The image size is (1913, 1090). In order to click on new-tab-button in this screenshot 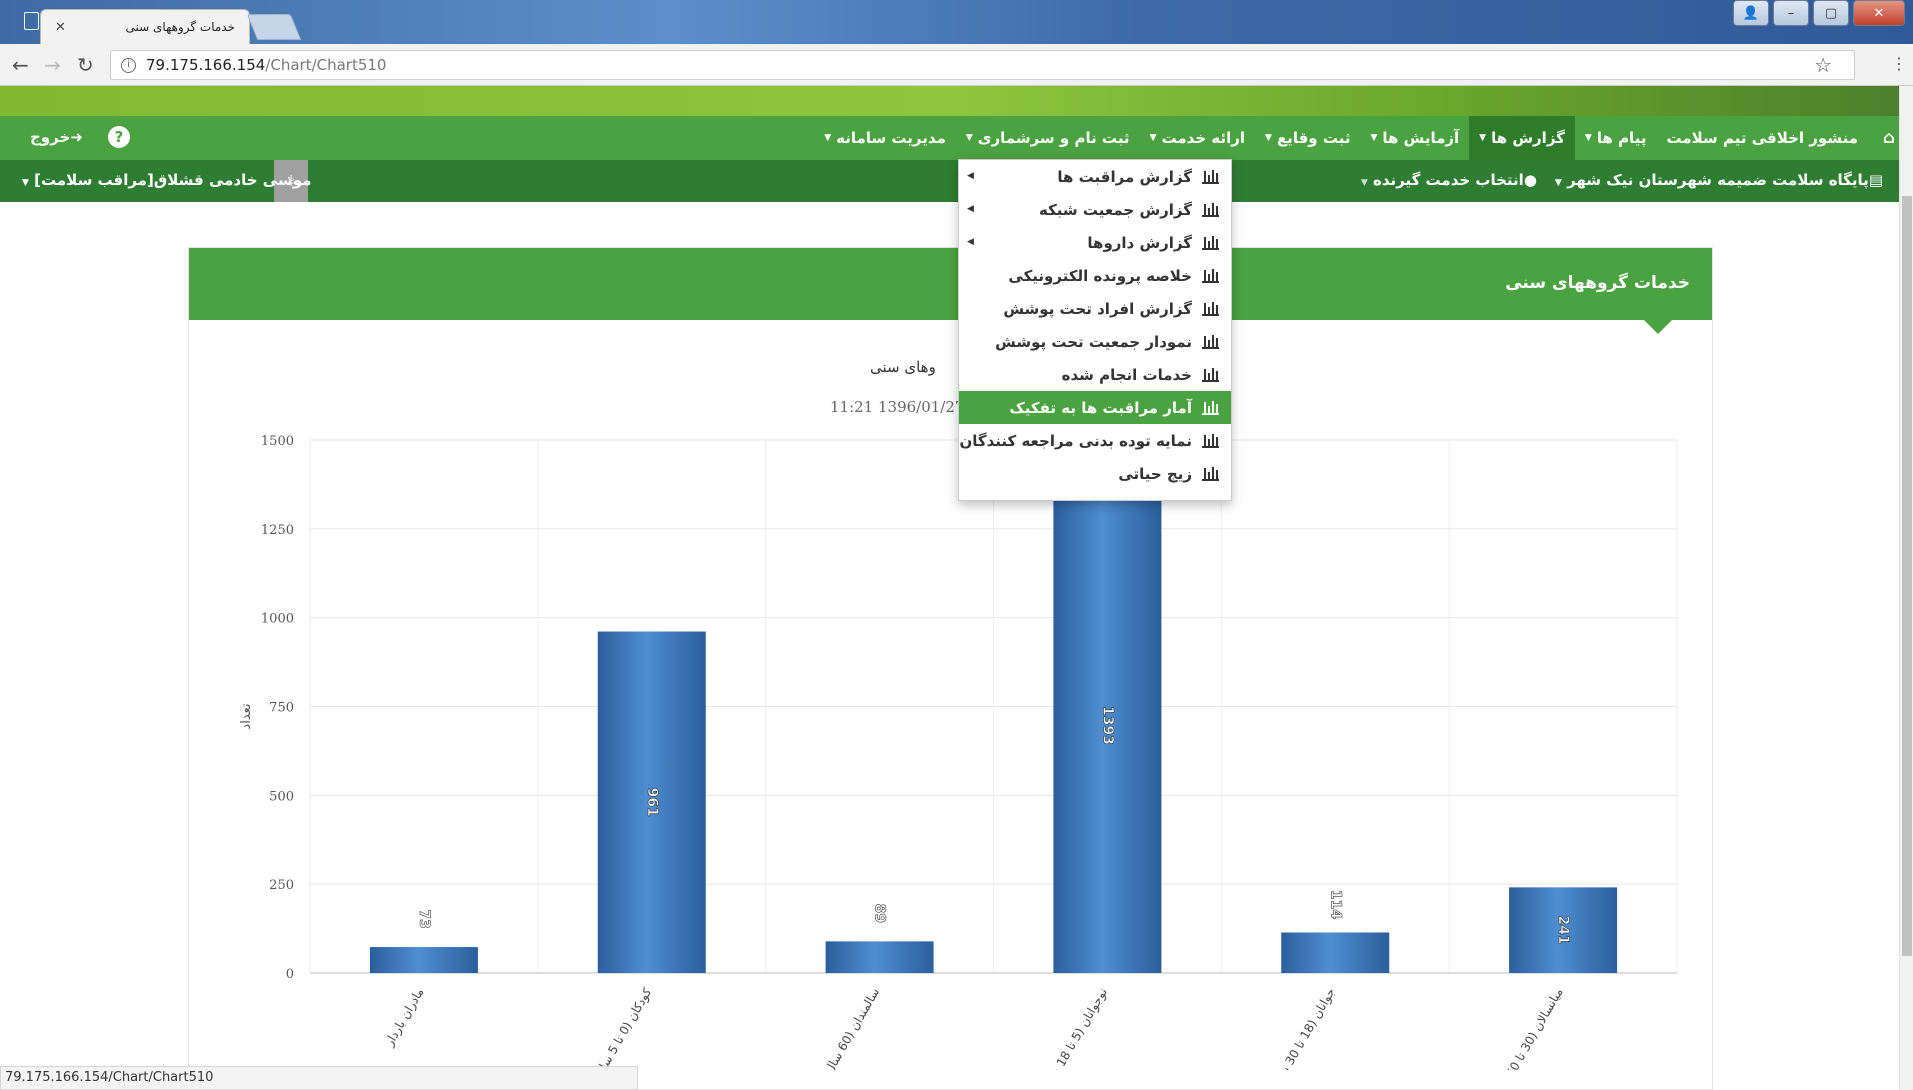, I will do `click(274, 27)`.